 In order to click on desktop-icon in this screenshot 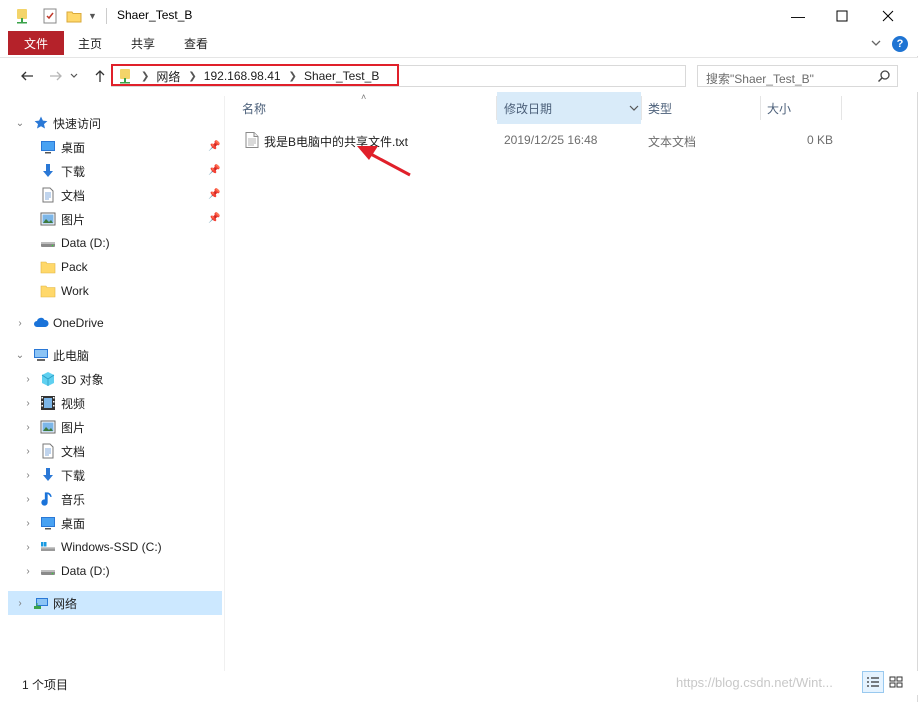, I will do `click(48, 523)`.